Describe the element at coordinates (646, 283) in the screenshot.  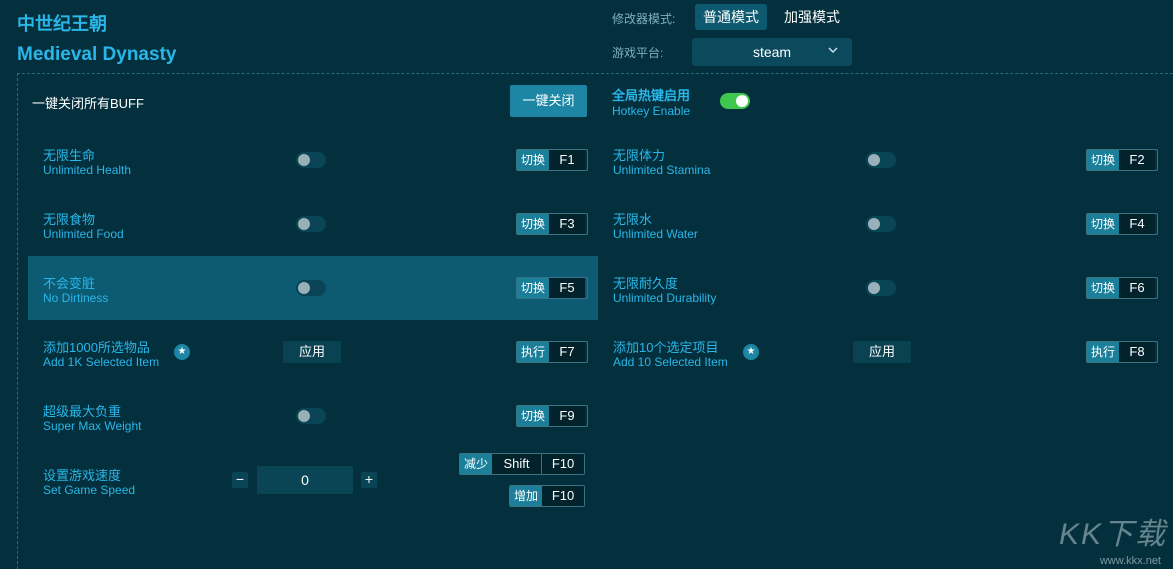
I see `cheat-label-cn: 无限耐久度` at that location.